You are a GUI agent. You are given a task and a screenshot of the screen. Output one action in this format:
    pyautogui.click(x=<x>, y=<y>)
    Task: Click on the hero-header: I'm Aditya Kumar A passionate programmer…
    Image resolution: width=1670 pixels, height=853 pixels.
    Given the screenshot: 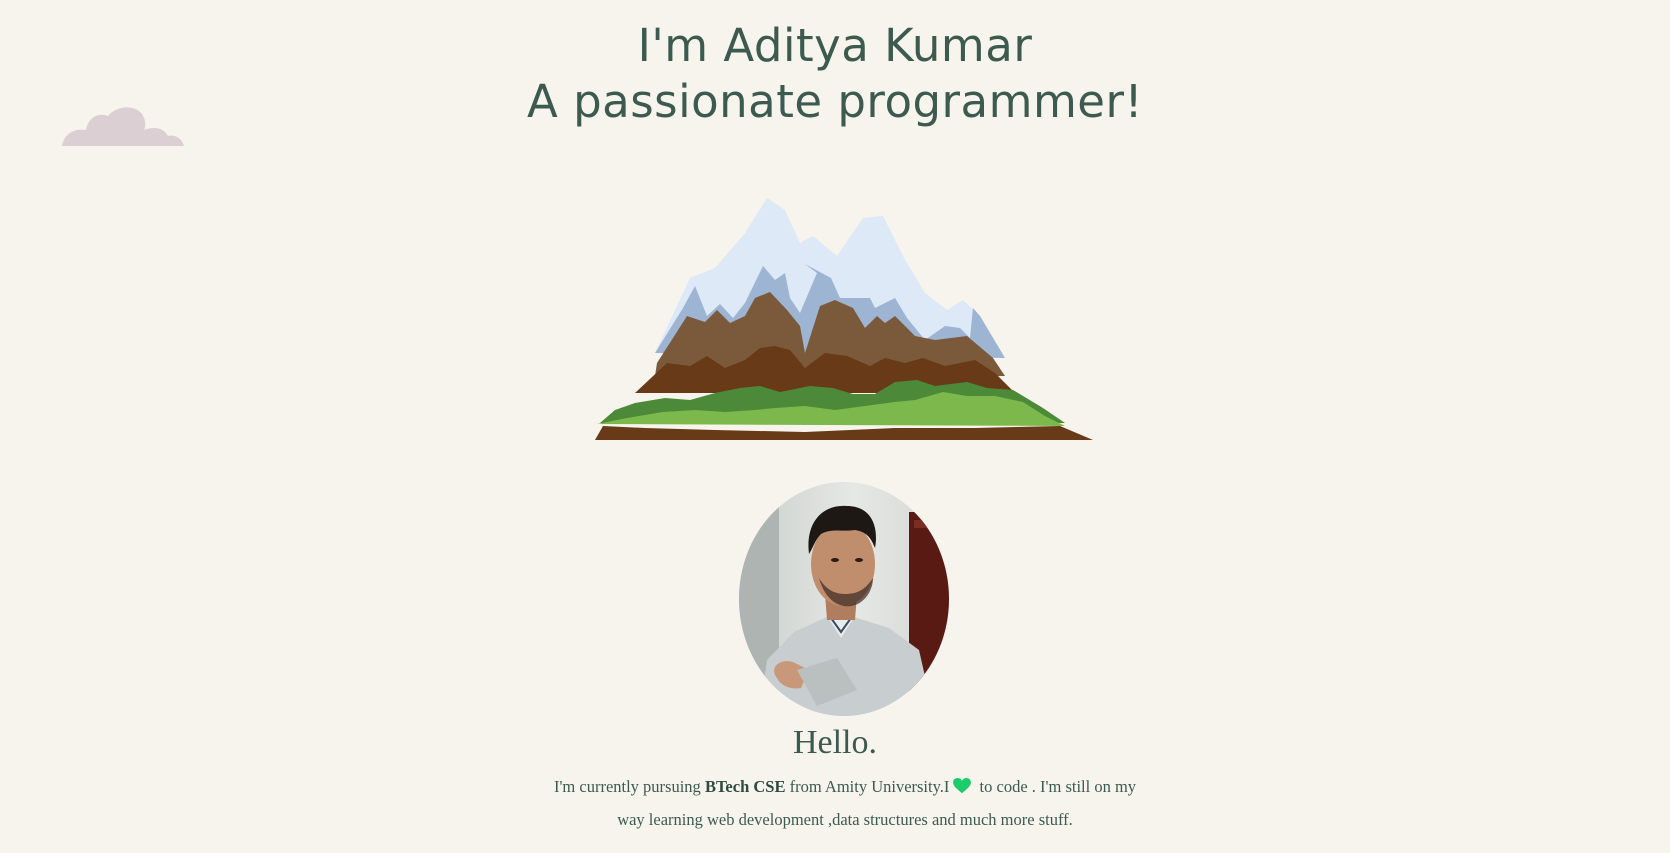 What is the action you would take?
    pyautogui.click(x=835, y=74)
    